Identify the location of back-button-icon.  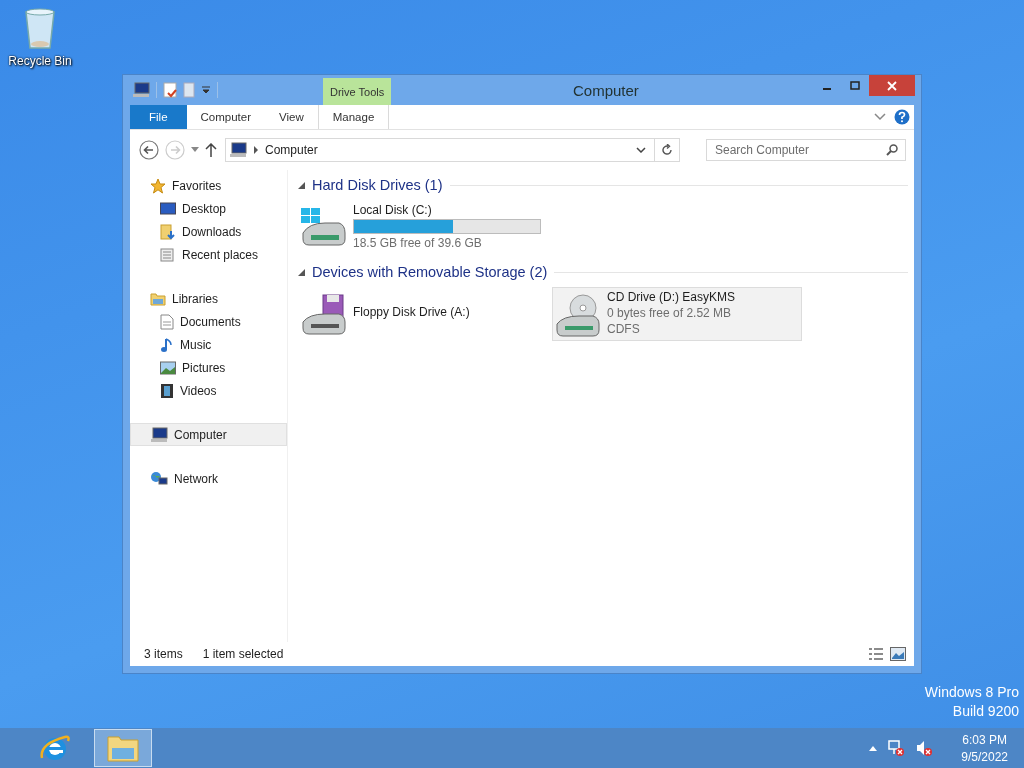
(149, 150).